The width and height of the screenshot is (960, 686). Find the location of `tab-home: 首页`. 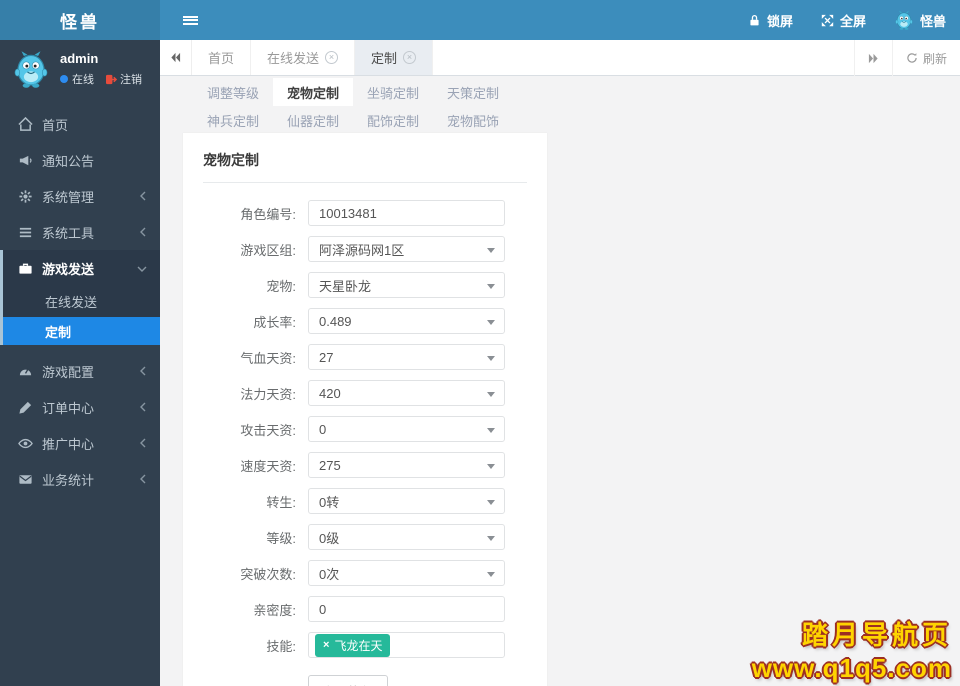

tab-home: 首页 is located at coordinates (222, 57).